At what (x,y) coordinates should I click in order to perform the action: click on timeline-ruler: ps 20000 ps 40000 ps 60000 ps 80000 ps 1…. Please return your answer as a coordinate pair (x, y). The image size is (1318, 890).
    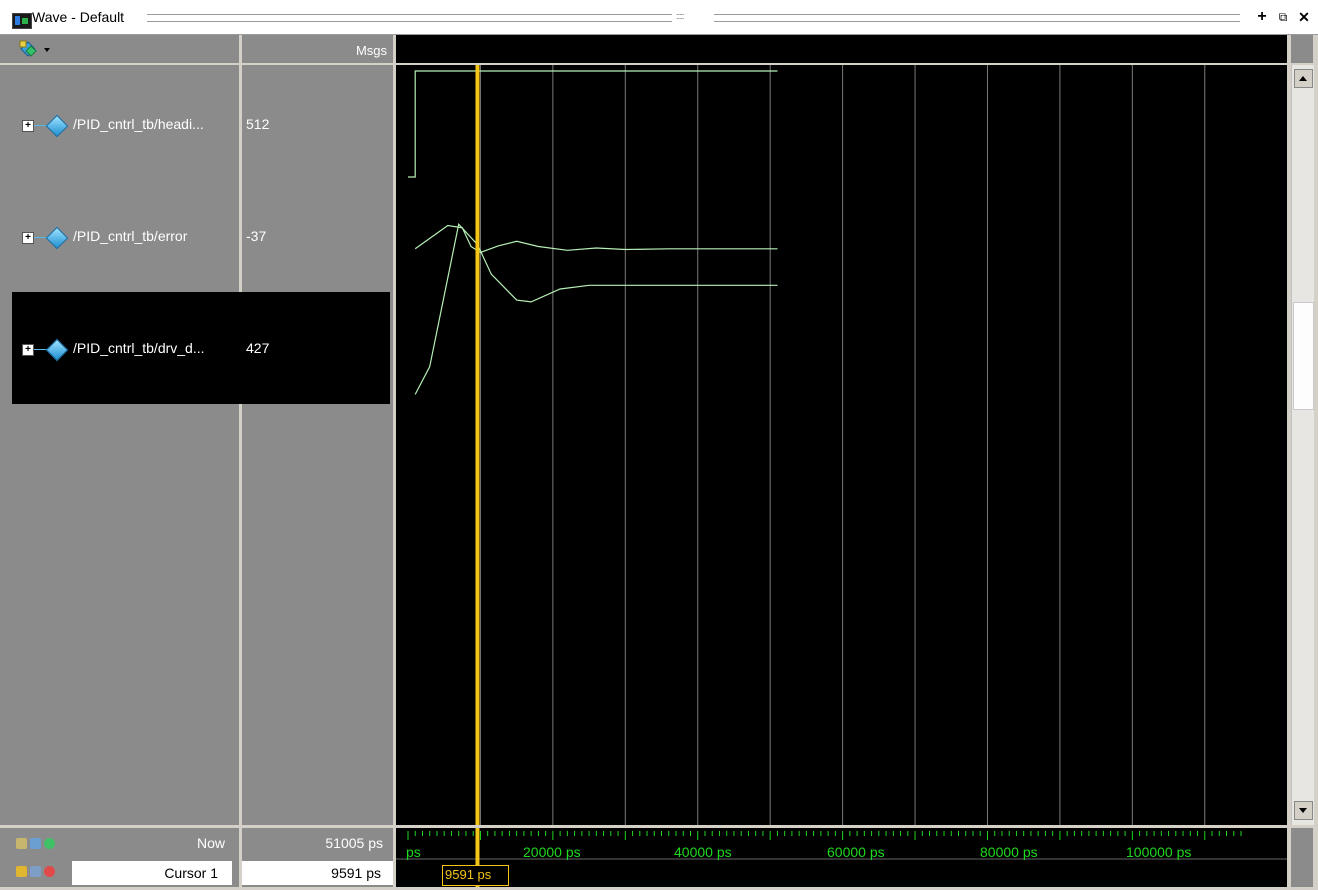
    Looking at the image, I should click on (841, 857).